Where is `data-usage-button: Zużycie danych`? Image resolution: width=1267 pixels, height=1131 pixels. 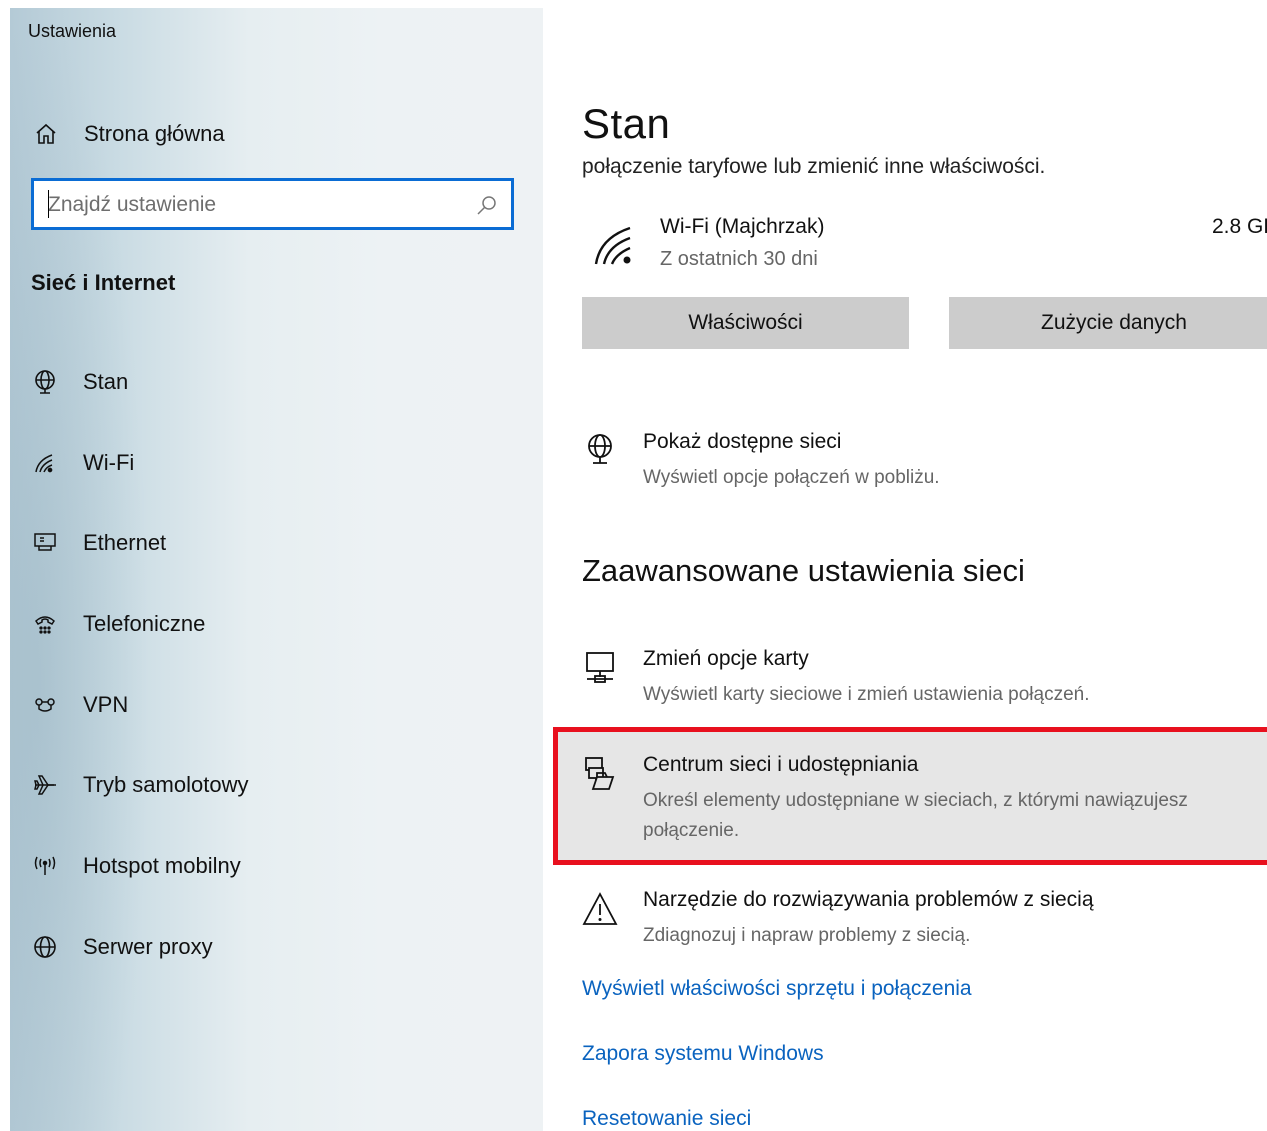 data-usage-button: Zużycie danych is located at coordinates (1108, 323).